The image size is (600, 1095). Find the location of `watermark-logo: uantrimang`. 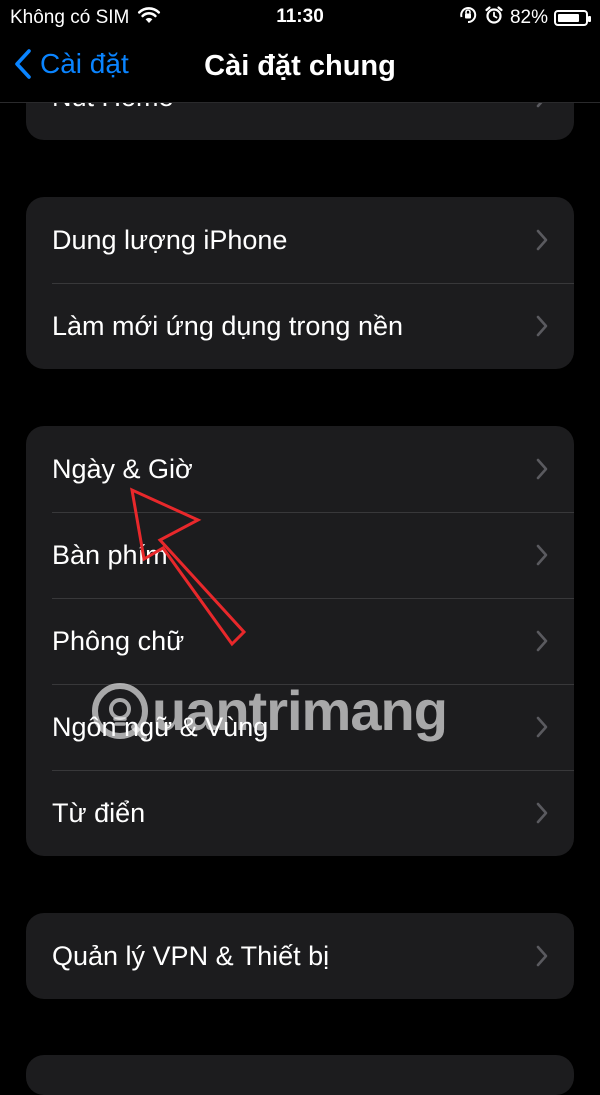

watermark-logo: uantrimang is located at coordinates (269, 710).